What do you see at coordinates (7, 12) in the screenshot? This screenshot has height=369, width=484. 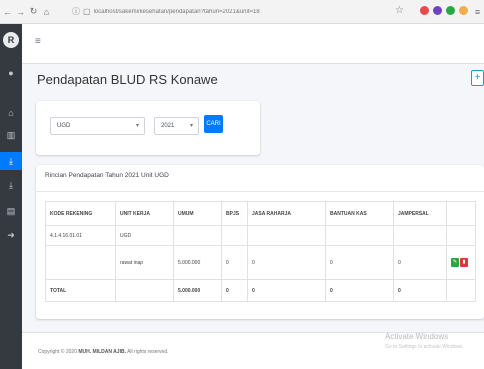 I see `back-icon: ←` at bounding box center [7, 12].